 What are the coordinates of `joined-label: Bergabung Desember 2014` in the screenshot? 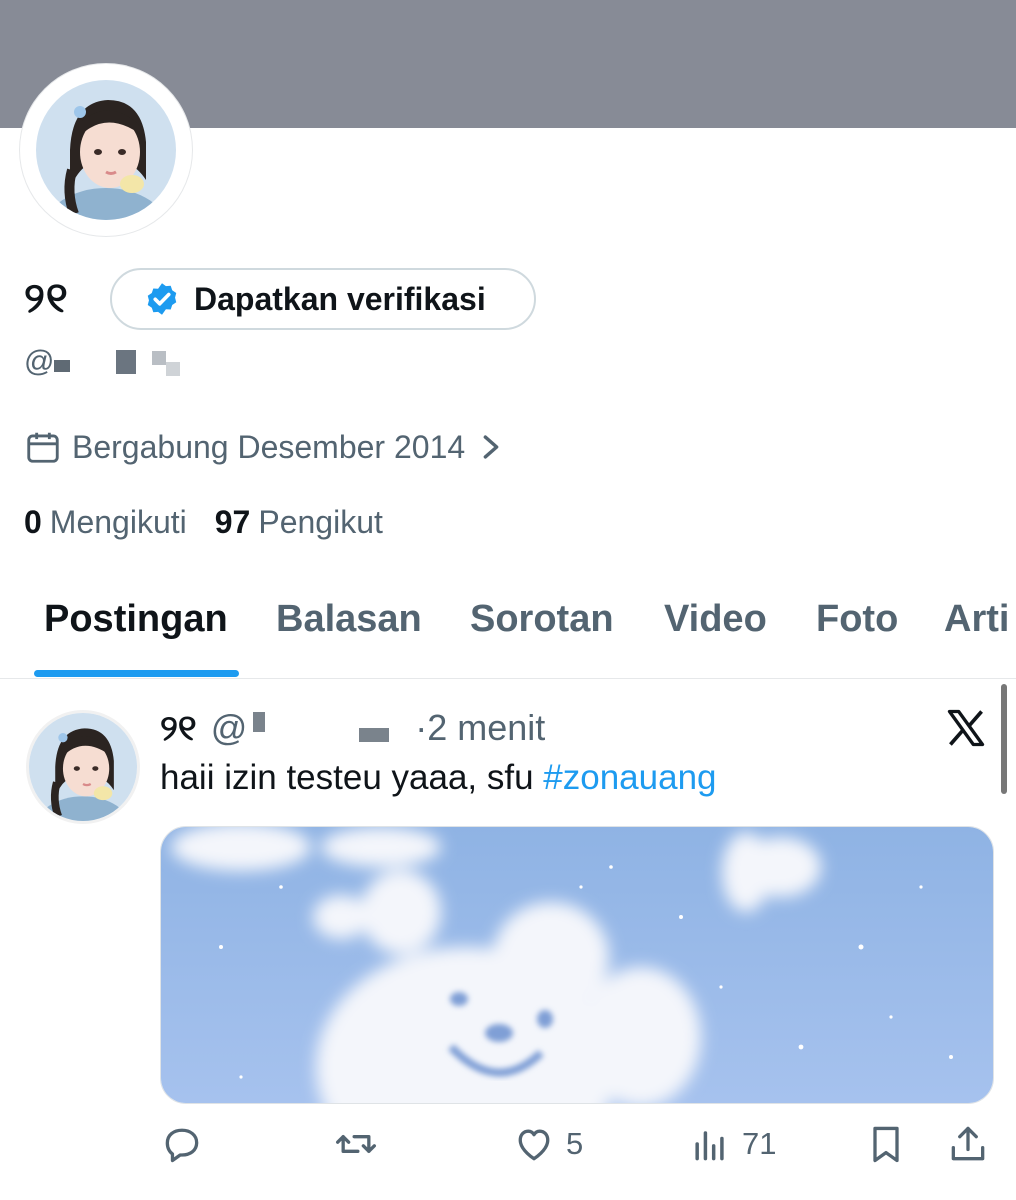 It's located at (269, 446).